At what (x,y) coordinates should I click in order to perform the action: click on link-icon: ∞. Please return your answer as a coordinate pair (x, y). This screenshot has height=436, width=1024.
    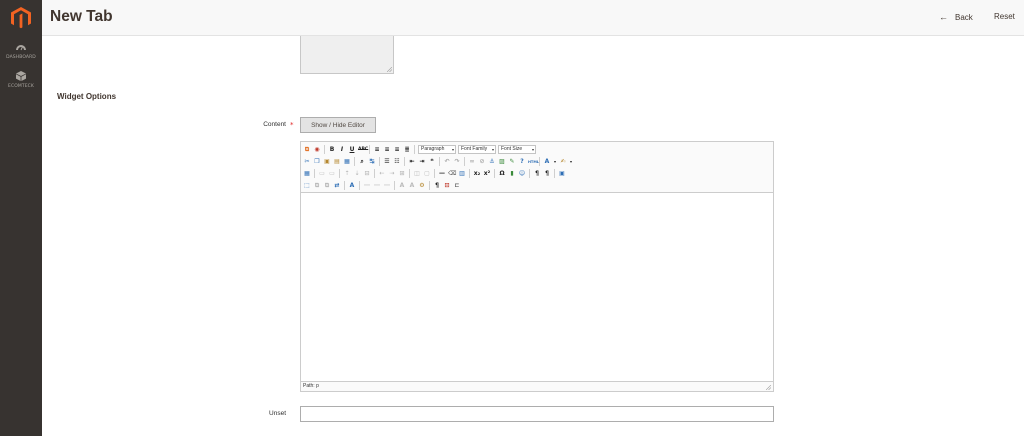
    Looking at the image, I should click on (472, 162).